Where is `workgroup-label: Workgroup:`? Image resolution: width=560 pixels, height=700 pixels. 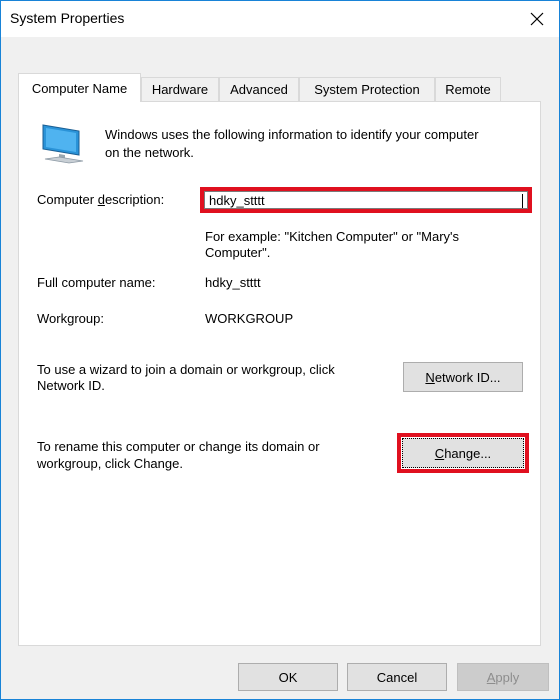 workgroup-label: Workgroup: is located at coordinates (70, 318).